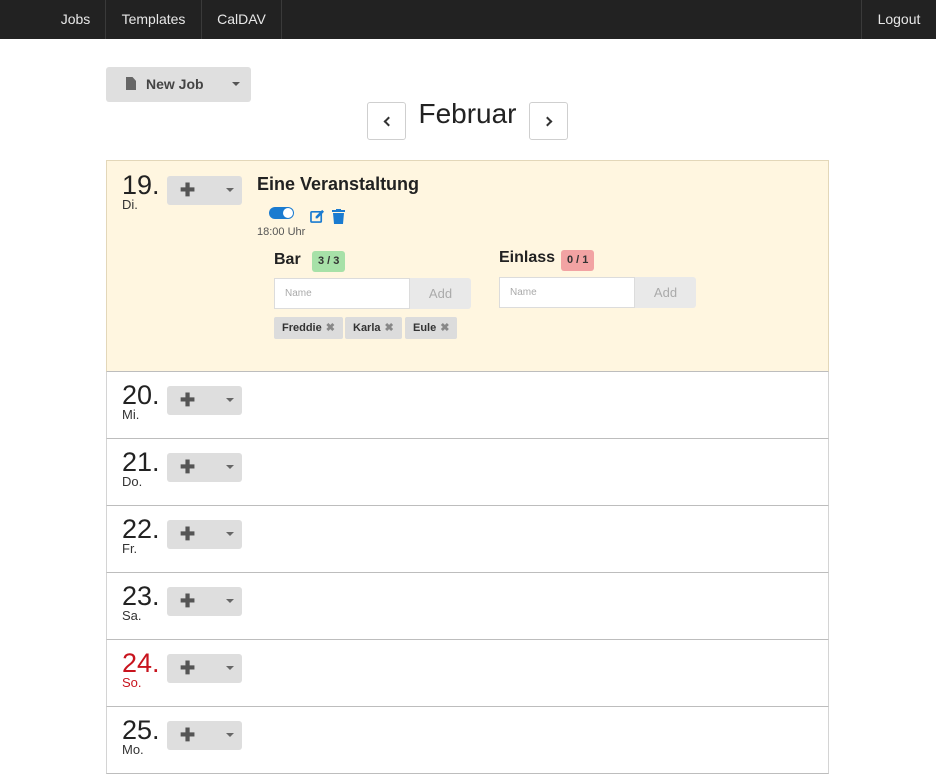 Image resolution: width=936 pixels, height=775 pixels. Describe the element at coordinates (467, 113) in the screenshot. I see `month-title: Februar` at that location.